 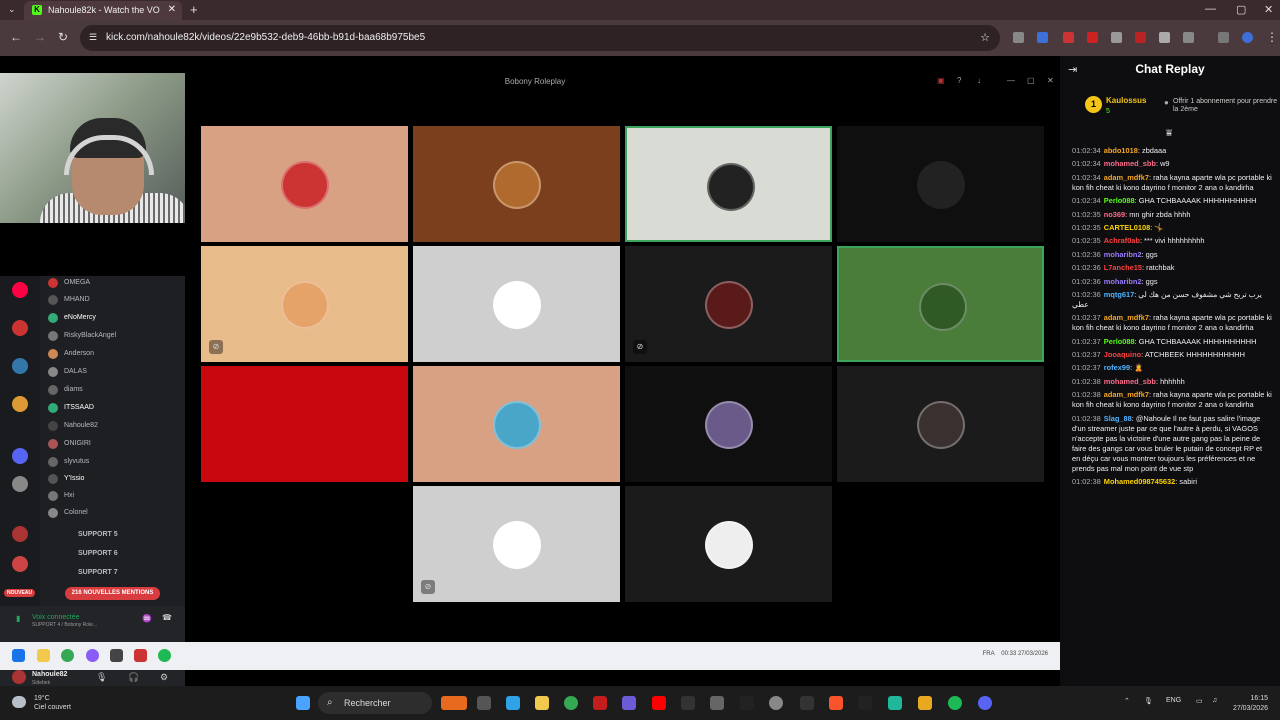 I want to click on chat-username: Jooaquino, so click(x=1122, y=354).